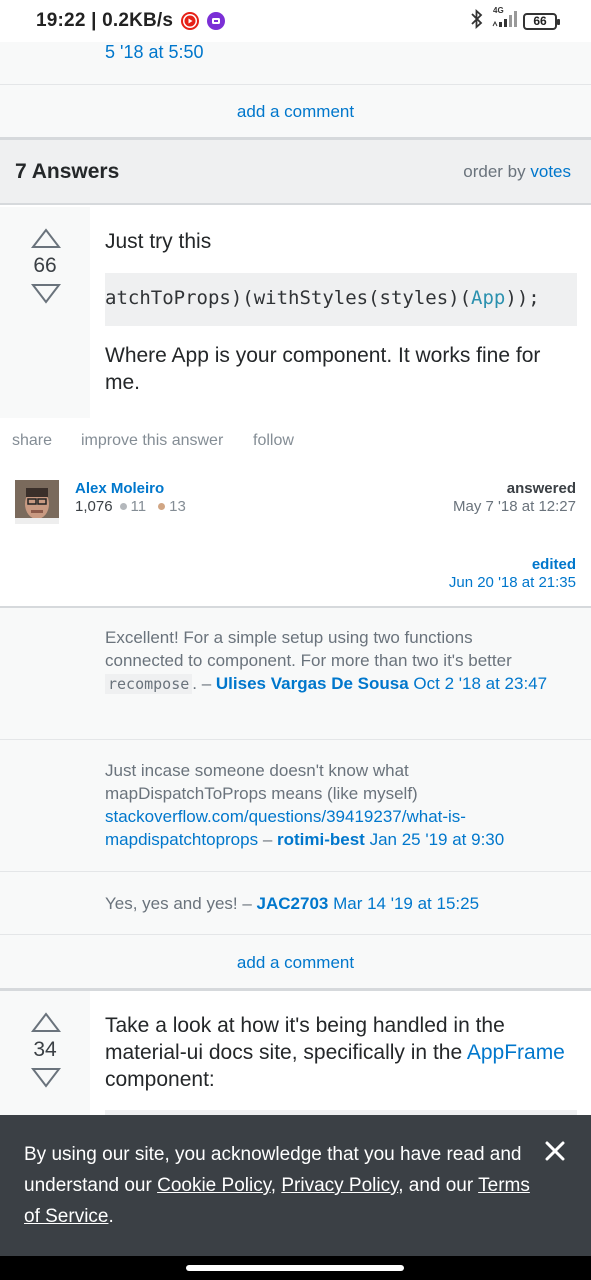 This screenshot has height=1280, width=591. What do you see at coordinates (437, 839) in the screenshot?
I see `comment-date: Jan 25 '19 at 9:30` at bounding box center [437, 839].